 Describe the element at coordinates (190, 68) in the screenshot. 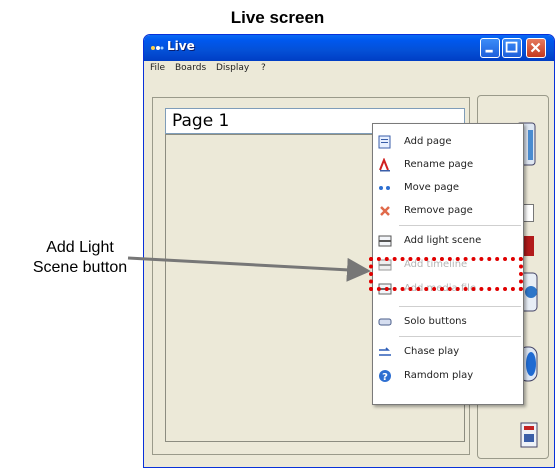

I see `menu-boards: Boards` at that location.